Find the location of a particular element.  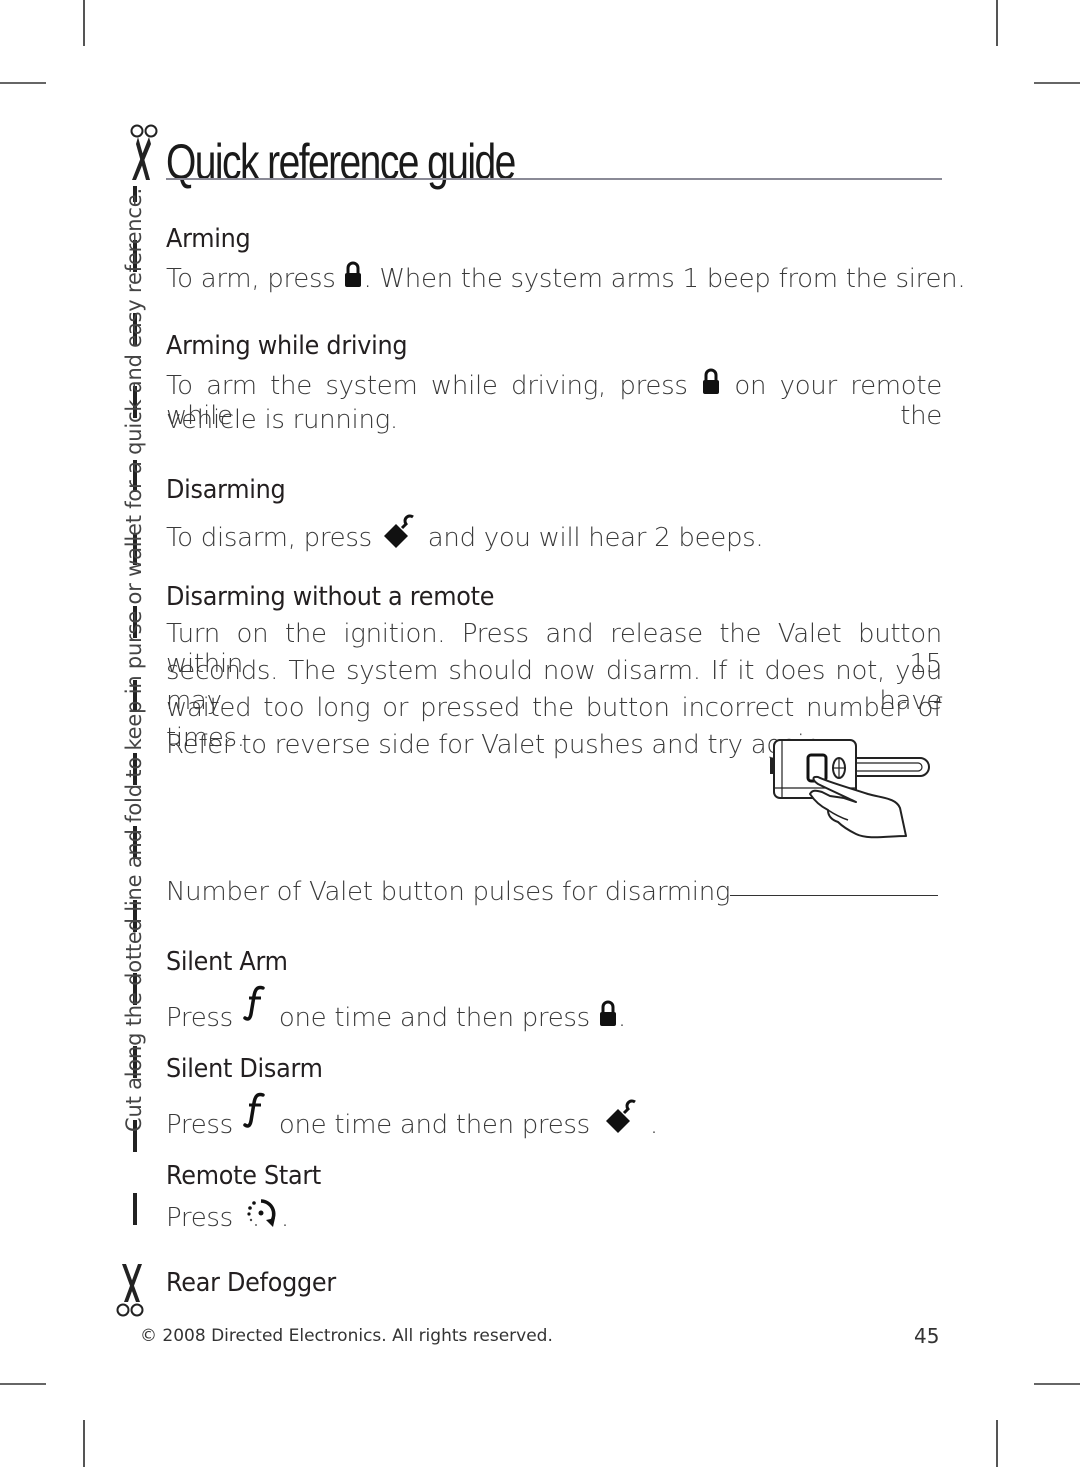

valet-pulses-blank is located at coordinates (834, 895).